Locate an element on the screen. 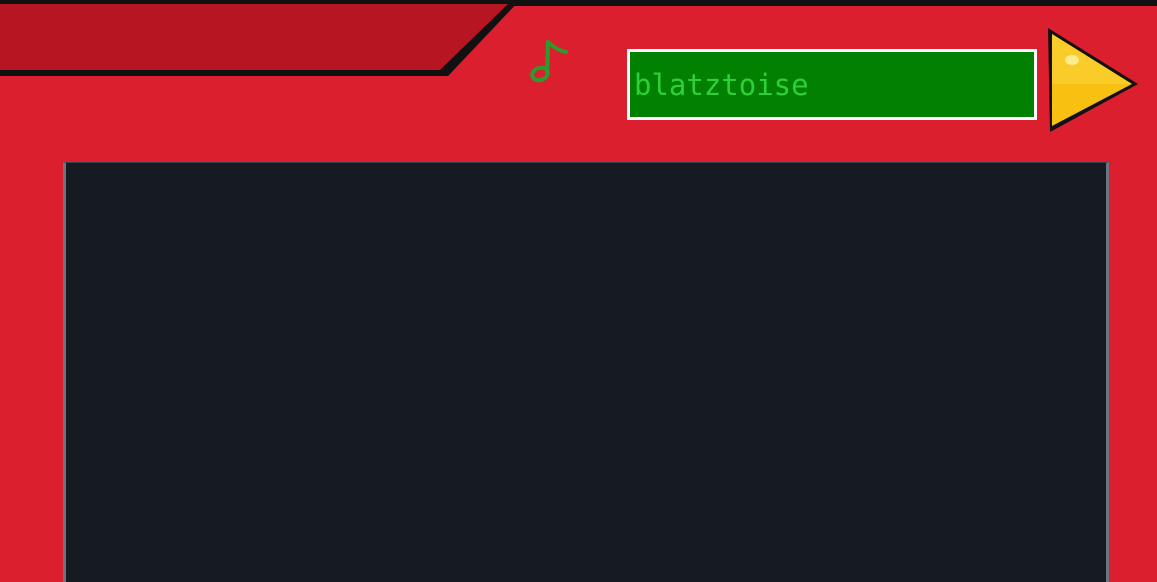 This screenshot has height=582, width=1157. search-go-button is located at coordinates (1092, 81).